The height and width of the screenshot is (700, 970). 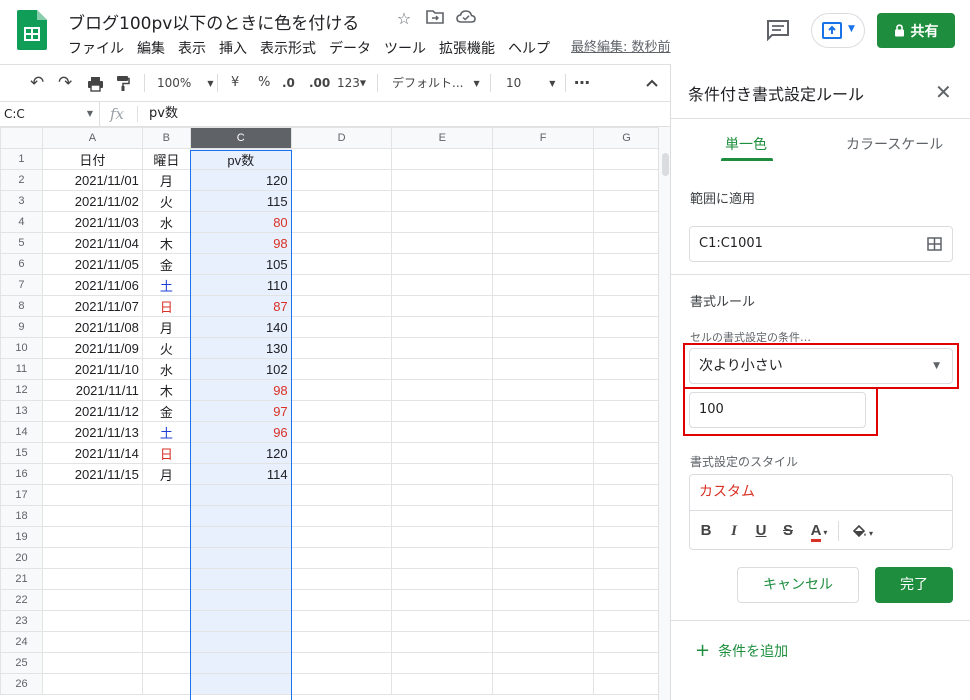 What do you see at coordinates (32, 30) in the screenshot?
I see `sheets-logo-icon` at bounding box center [32, 30].